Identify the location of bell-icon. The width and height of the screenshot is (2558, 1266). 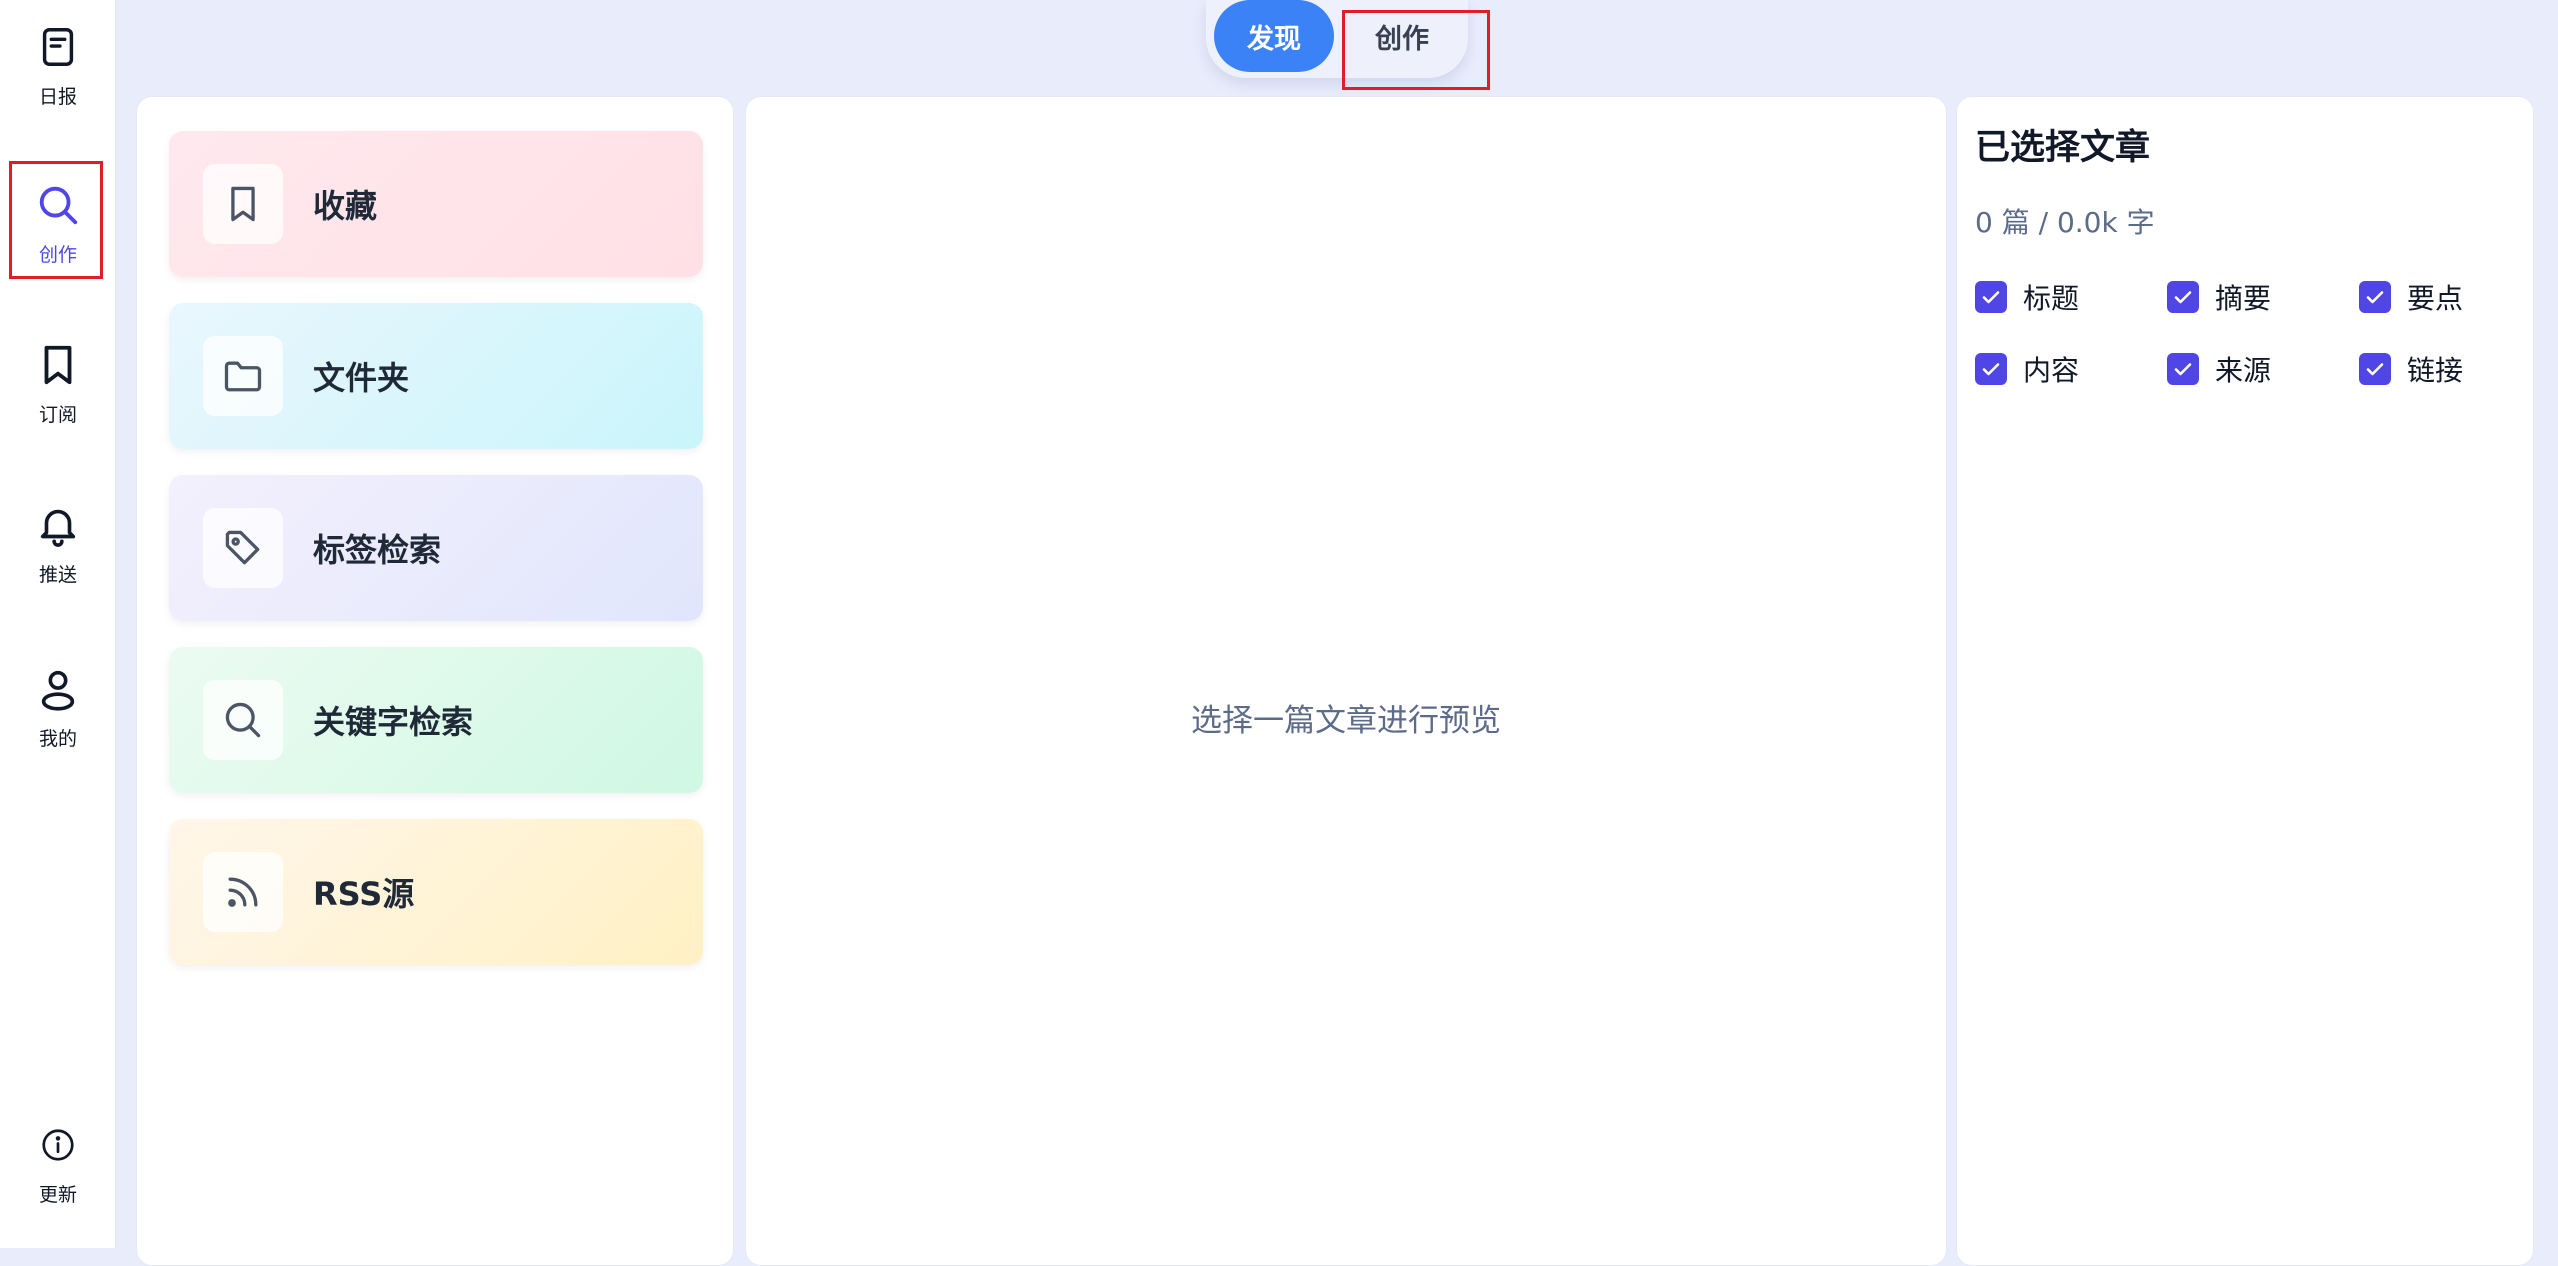
(58, 525).